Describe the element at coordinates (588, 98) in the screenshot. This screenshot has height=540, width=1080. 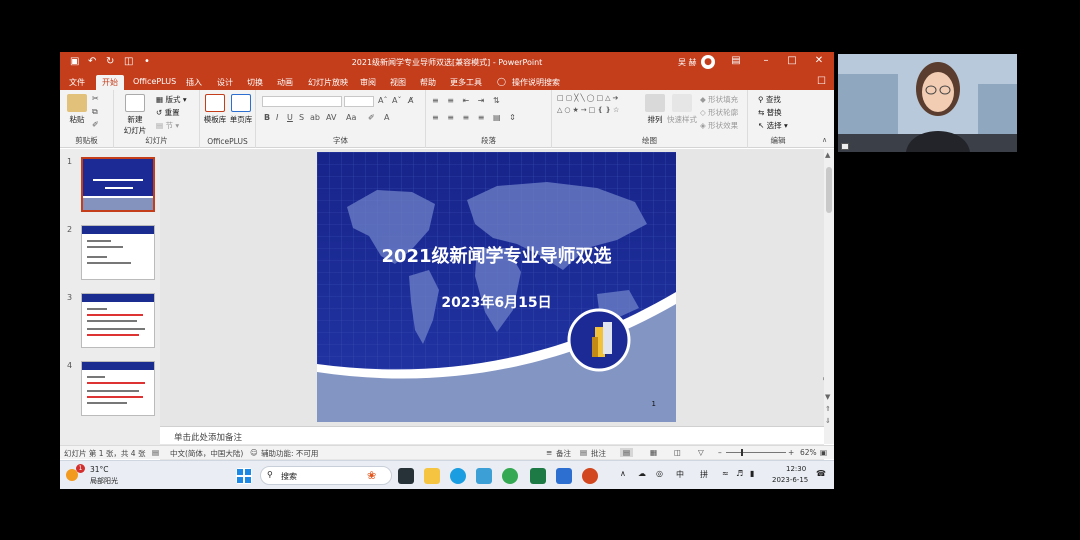
I see `shapes-gallery: □▢╳╲◯□△➔` at that location.